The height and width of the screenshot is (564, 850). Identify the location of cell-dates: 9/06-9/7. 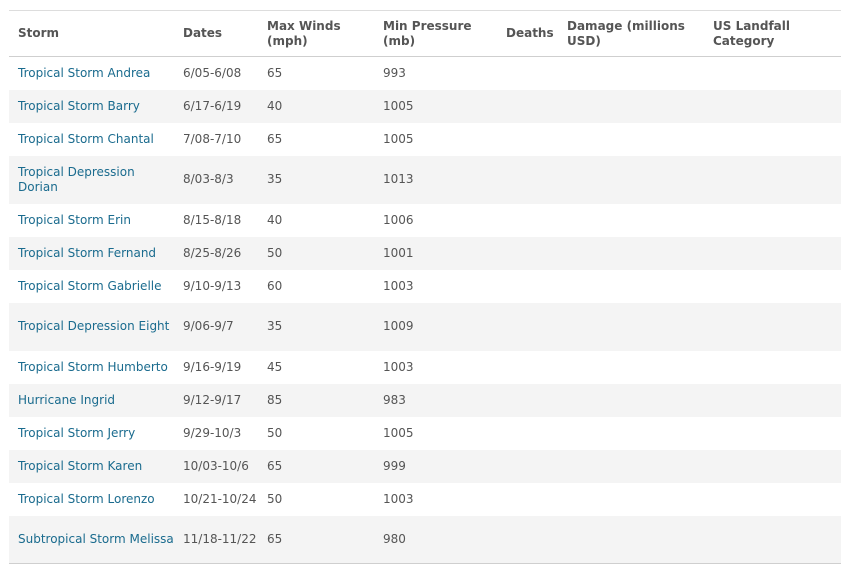
(208, 326).